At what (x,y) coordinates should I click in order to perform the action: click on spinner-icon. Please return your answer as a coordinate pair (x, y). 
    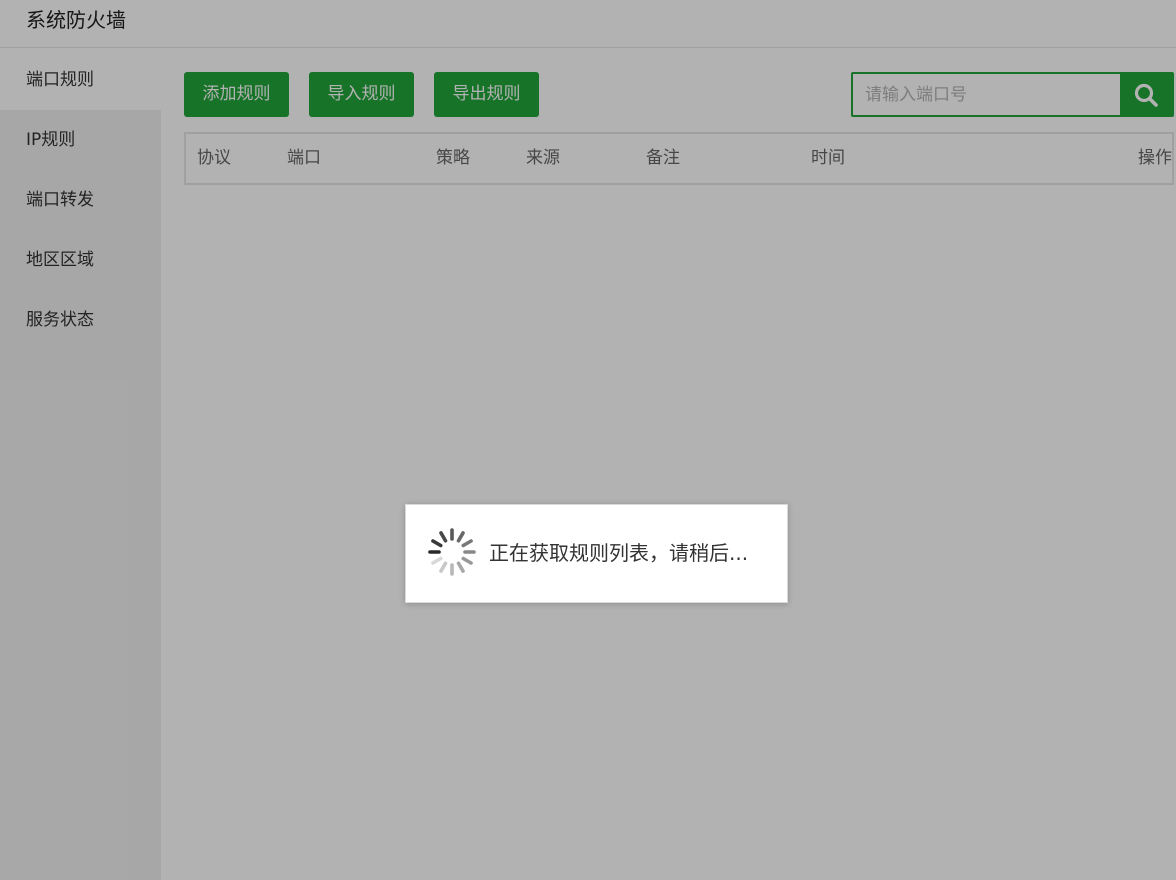
    Looking at the image, I should click on (452, 552).